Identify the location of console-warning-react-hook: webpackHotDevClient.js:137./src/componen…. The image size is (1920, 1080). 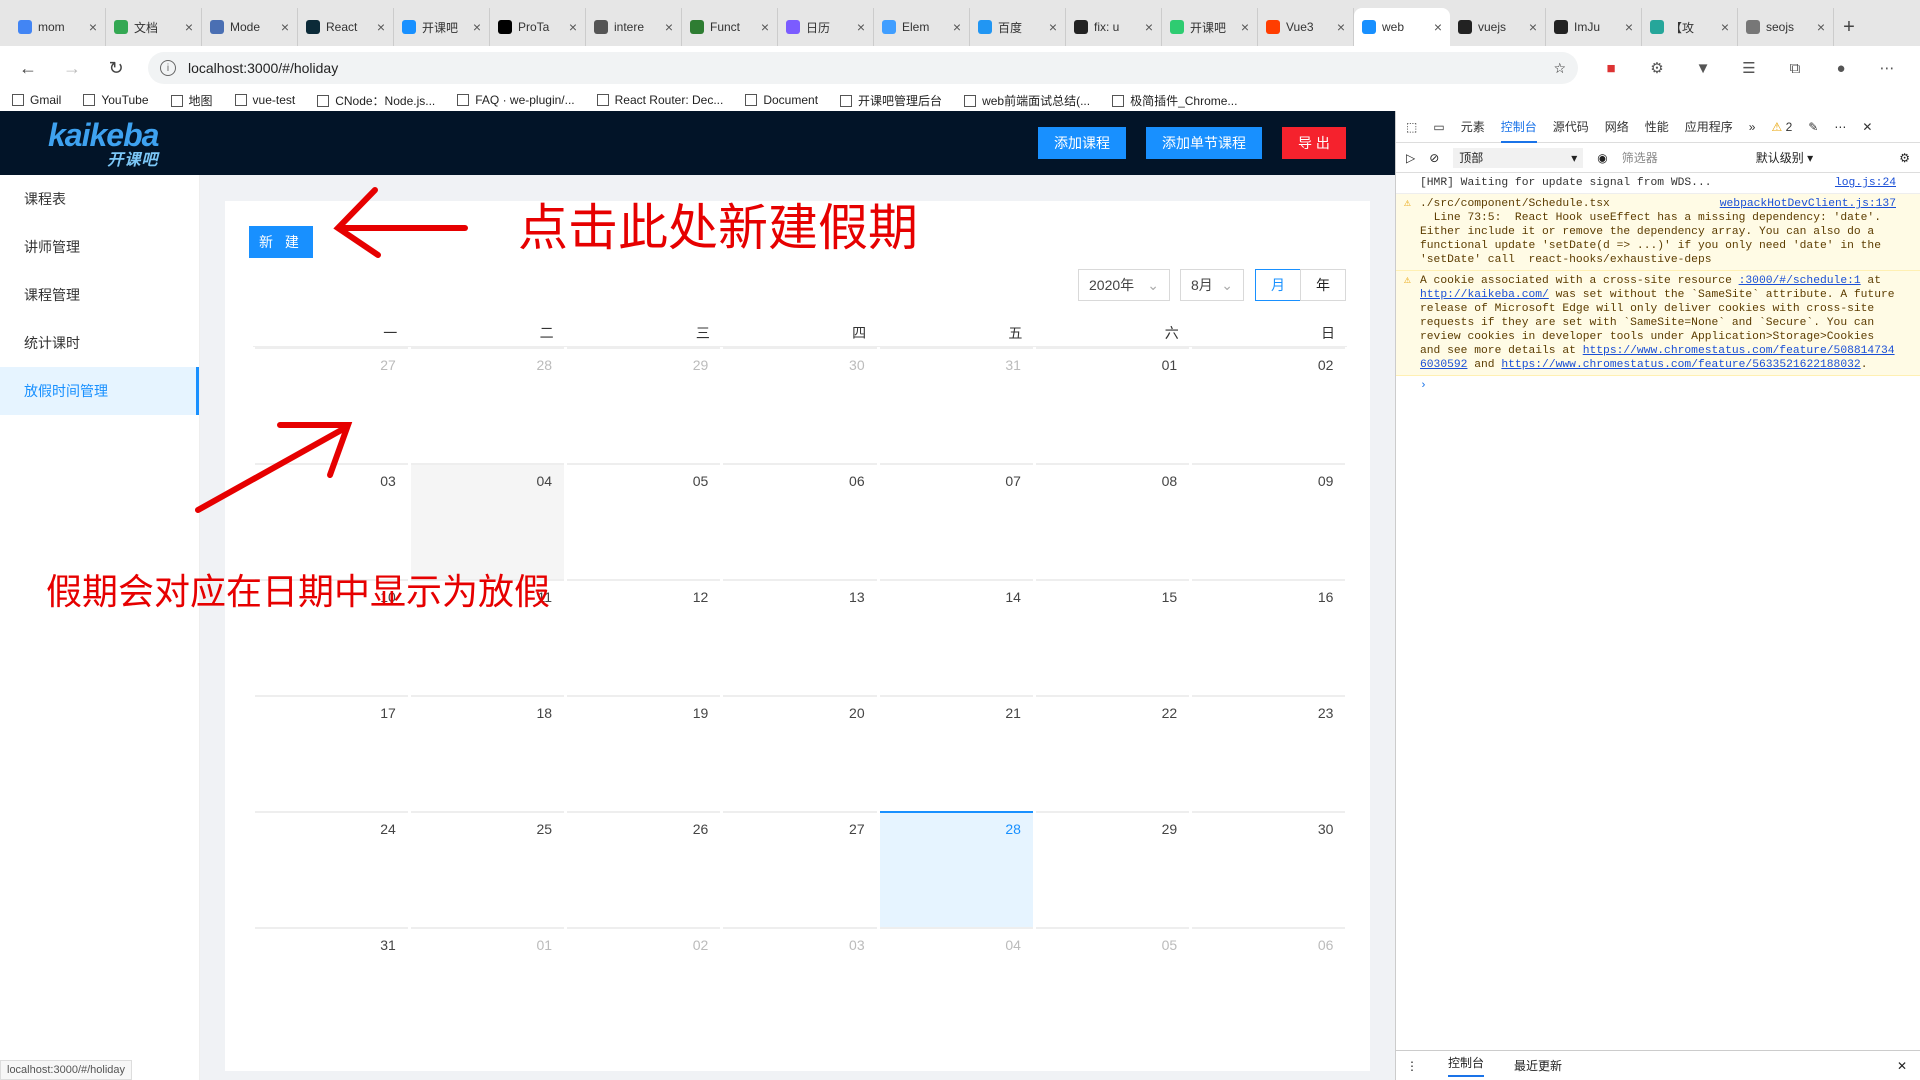
(1658, 232).